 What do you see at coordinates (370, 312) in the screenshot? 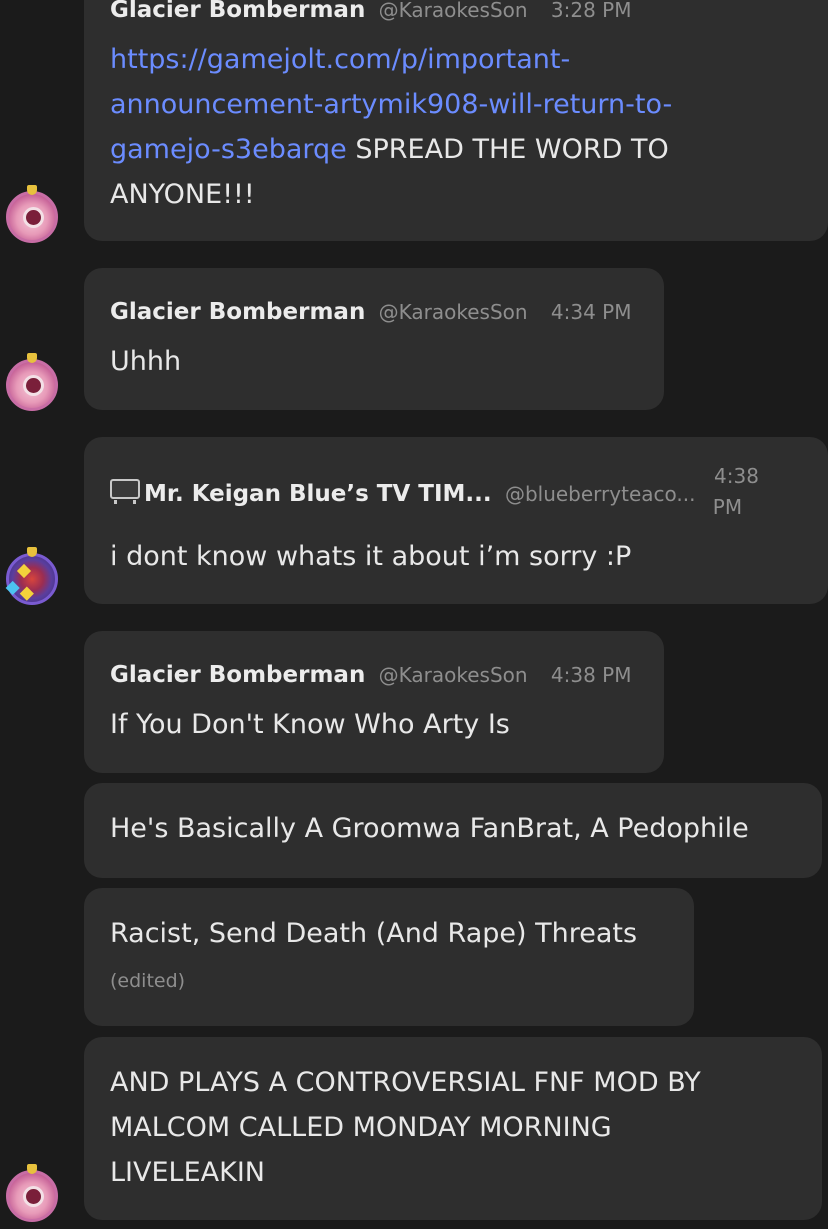
I see `message-header: Glacier Bomberman @KaraokesSon 4:34 PM` at bounding box center [370, 312].